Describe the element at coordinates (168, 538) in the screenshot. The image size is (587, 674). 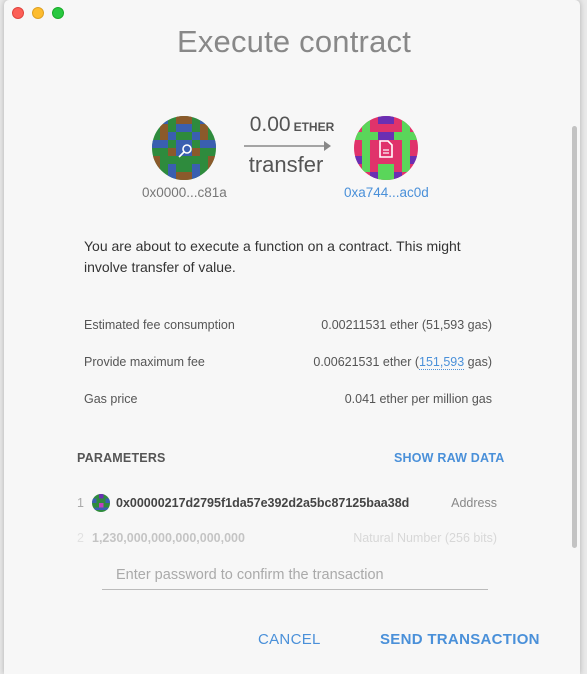
I see `parameter-value: 1,230,000,000,000,000,000` at that location.